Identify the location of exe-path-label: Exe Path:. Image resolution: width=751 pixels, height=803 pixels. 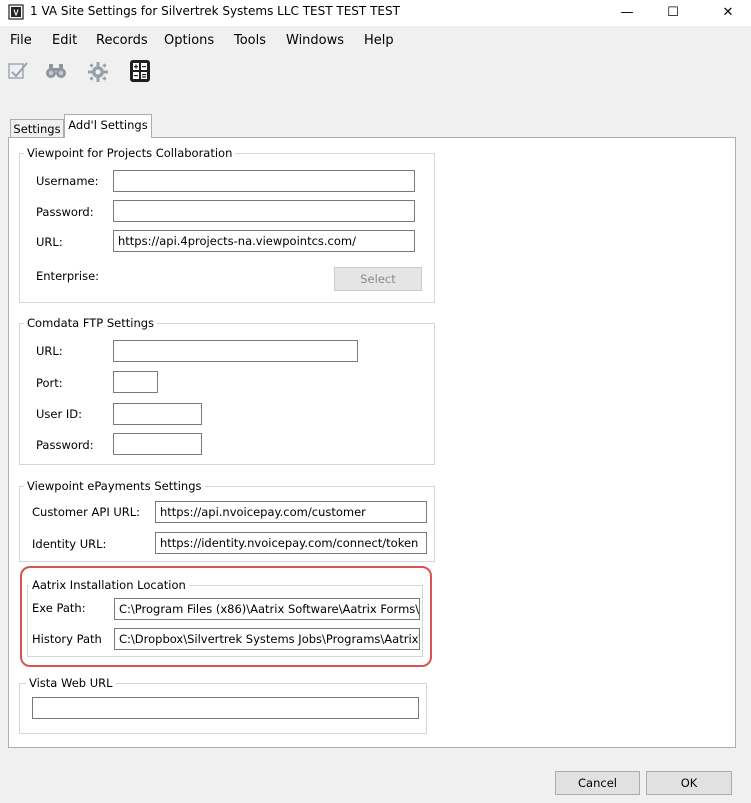
(59, 608).